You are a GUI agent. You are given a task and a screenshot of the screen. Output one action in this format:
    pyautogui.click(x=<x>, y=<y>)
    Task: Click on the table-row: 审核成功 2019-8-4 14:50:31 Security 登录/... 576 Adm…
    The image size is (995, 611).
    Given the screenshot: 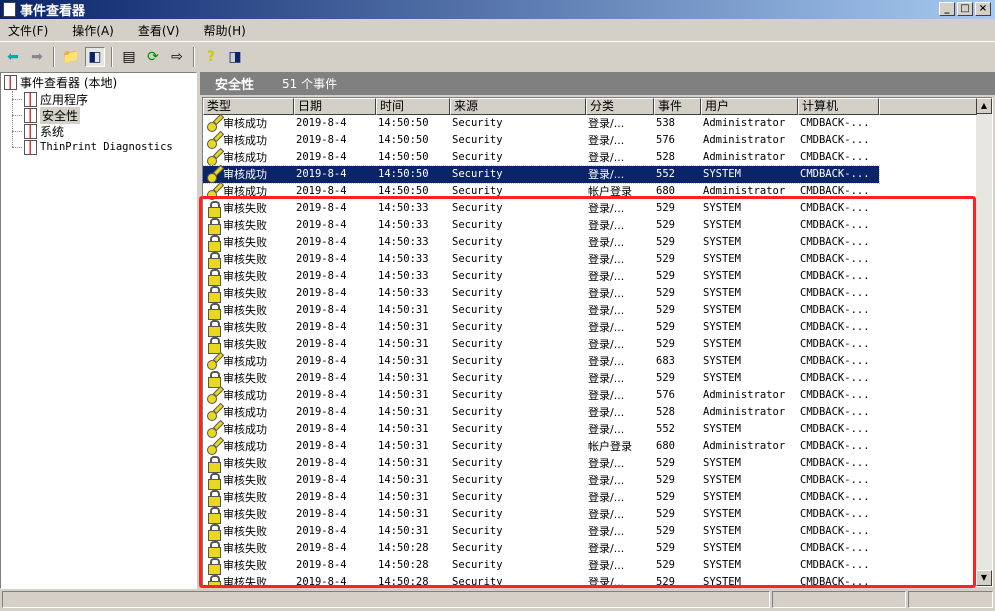 What is the action you would take?
    pyautogui.click(x=541, y=395)
    